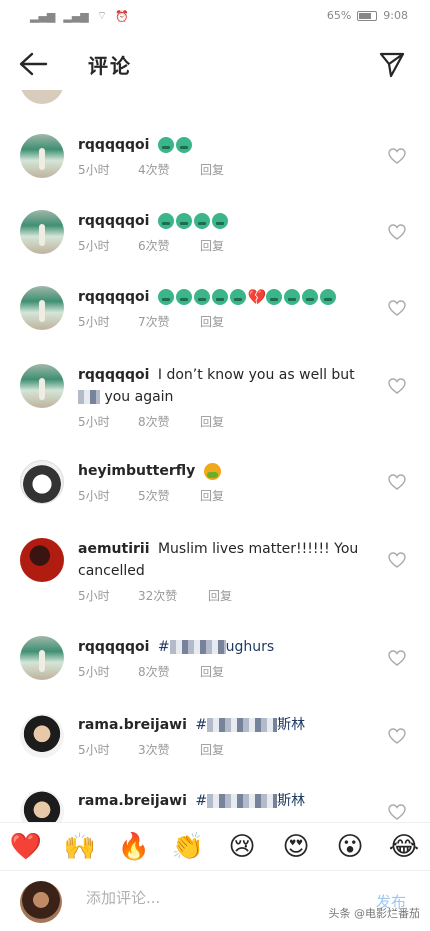 The width and height of the screenshot is (430, 931). What do you see at coordinates (169, 749) in the screenshot?
I see `comment-likes: 3次赞` at bounding box center [169, 749].